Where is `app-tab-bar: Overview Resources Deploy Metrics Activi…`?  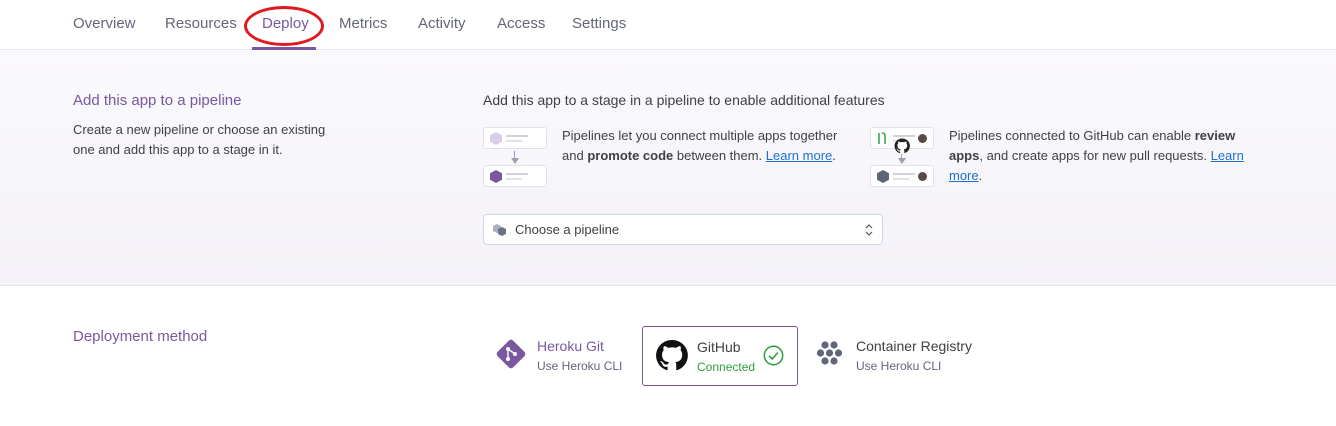
app-tab-bar: Overview Resources Deploy Metrics Activi… is located at coordinates (668, 25).